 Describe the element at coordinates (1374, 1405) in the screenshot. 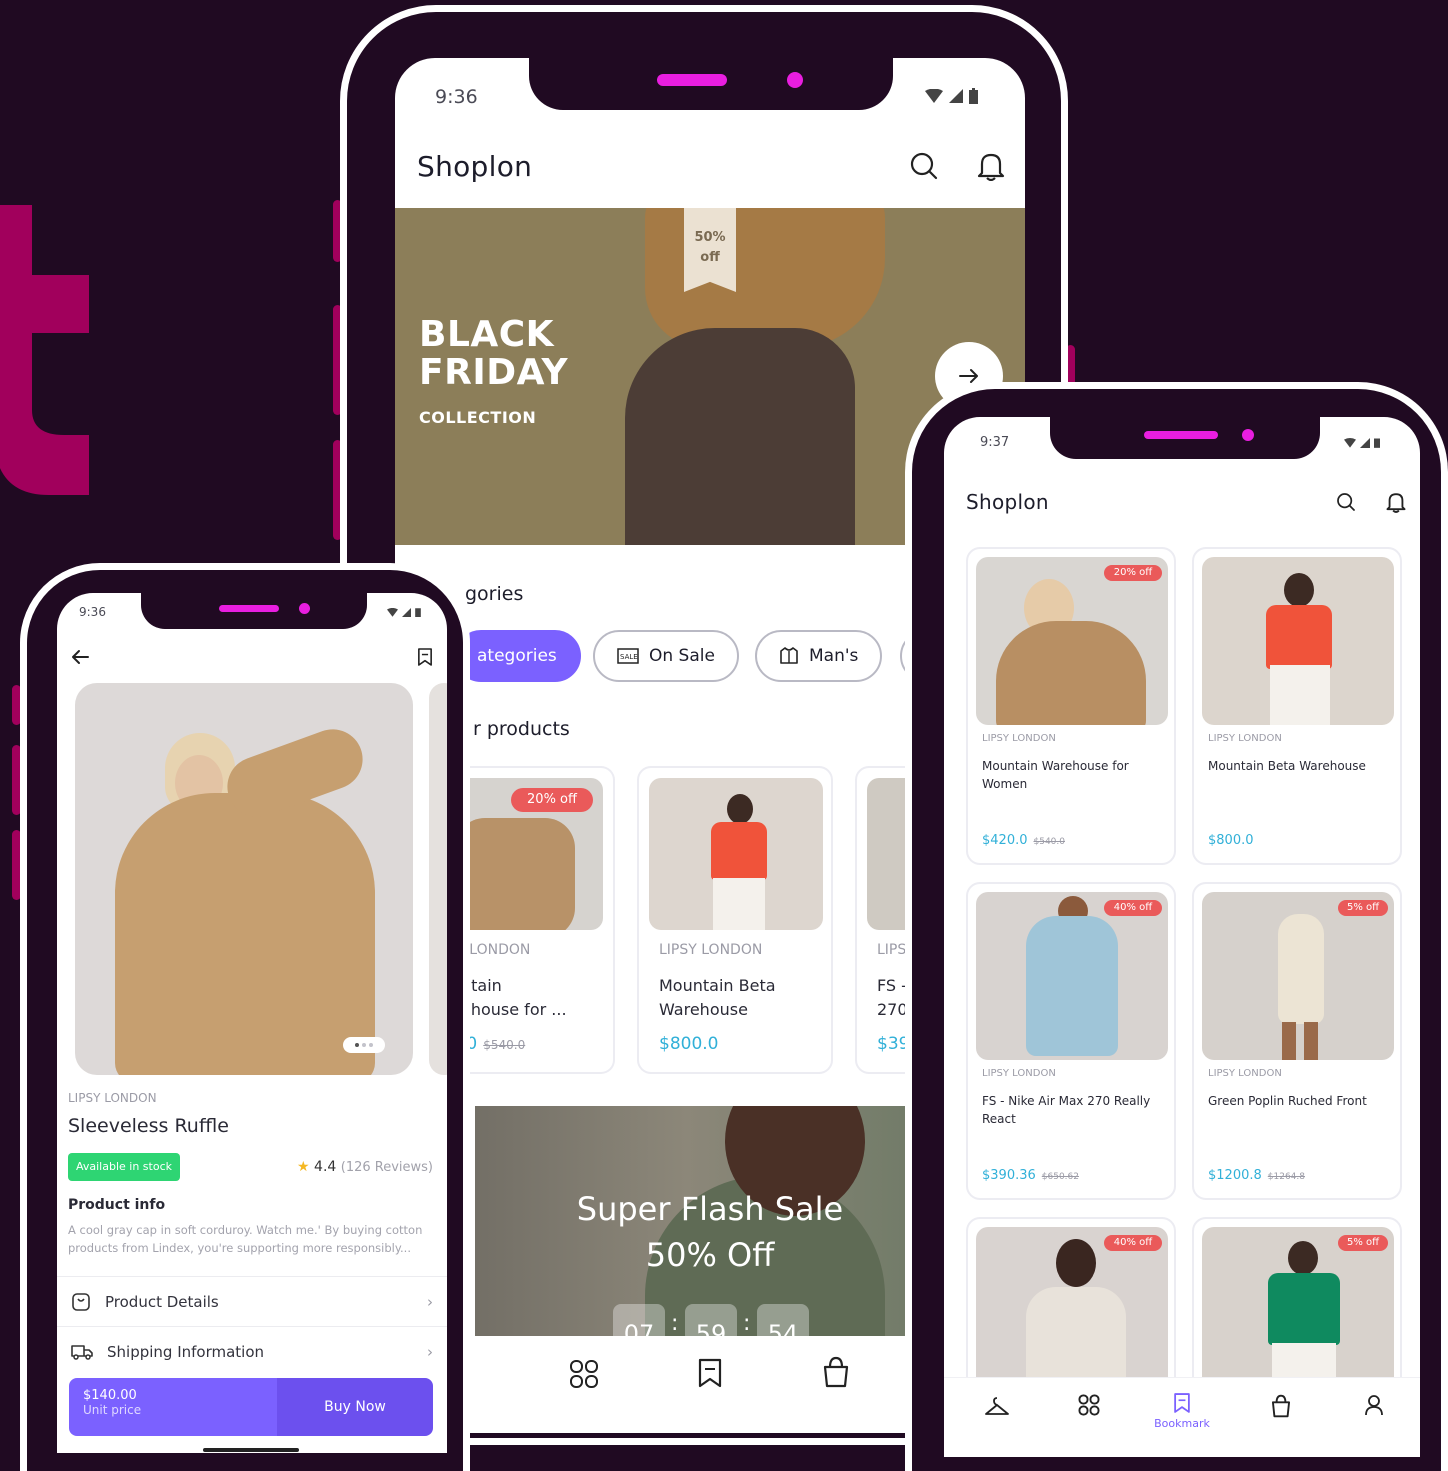

I see `profile-icon` at that location.